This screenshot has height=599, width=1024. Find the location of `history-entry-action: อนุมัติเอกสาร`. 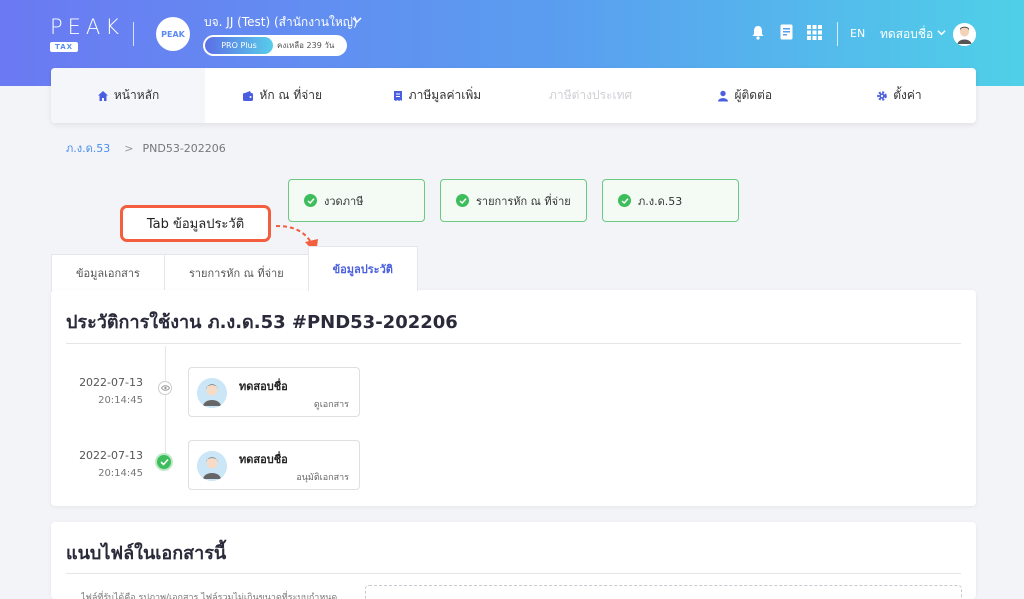

history-entry-action: อนุมัติเอกสาร is located at coordinates (322, 478).